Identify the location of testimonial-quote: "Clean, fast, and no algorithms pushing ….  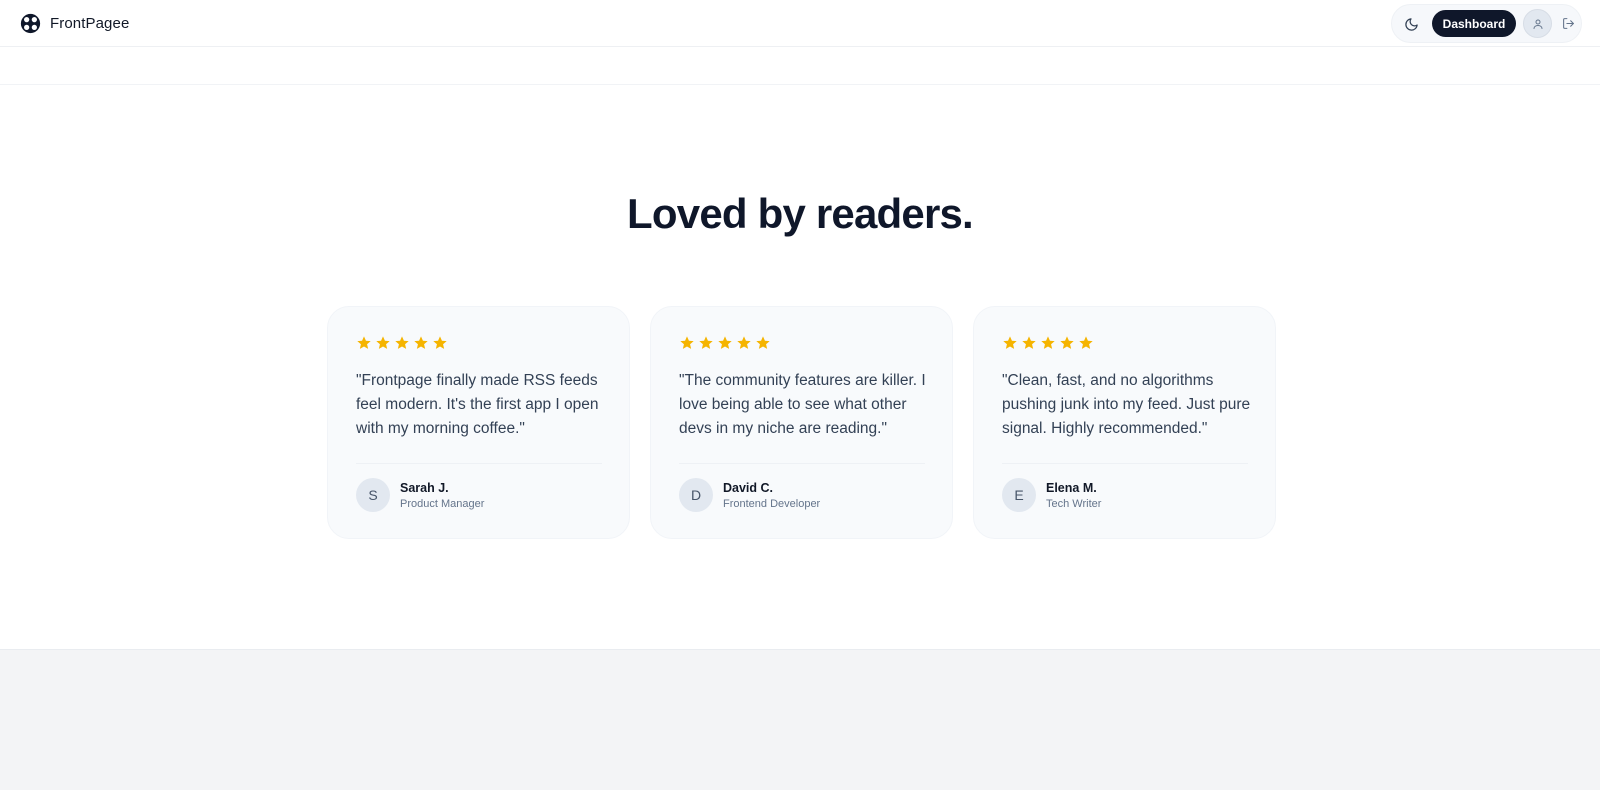
(1126, 404).